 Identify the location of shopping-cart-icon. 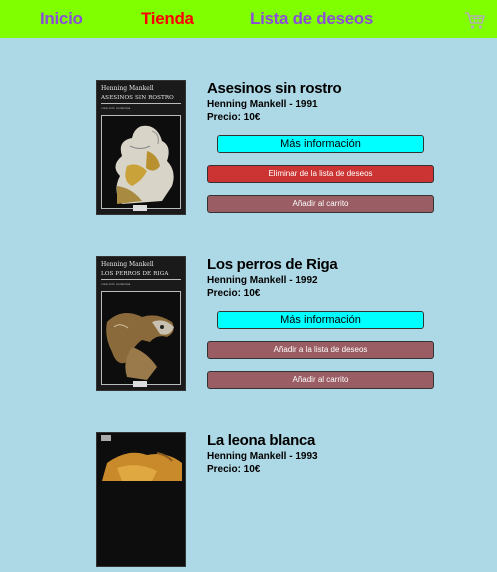
(475, 20).